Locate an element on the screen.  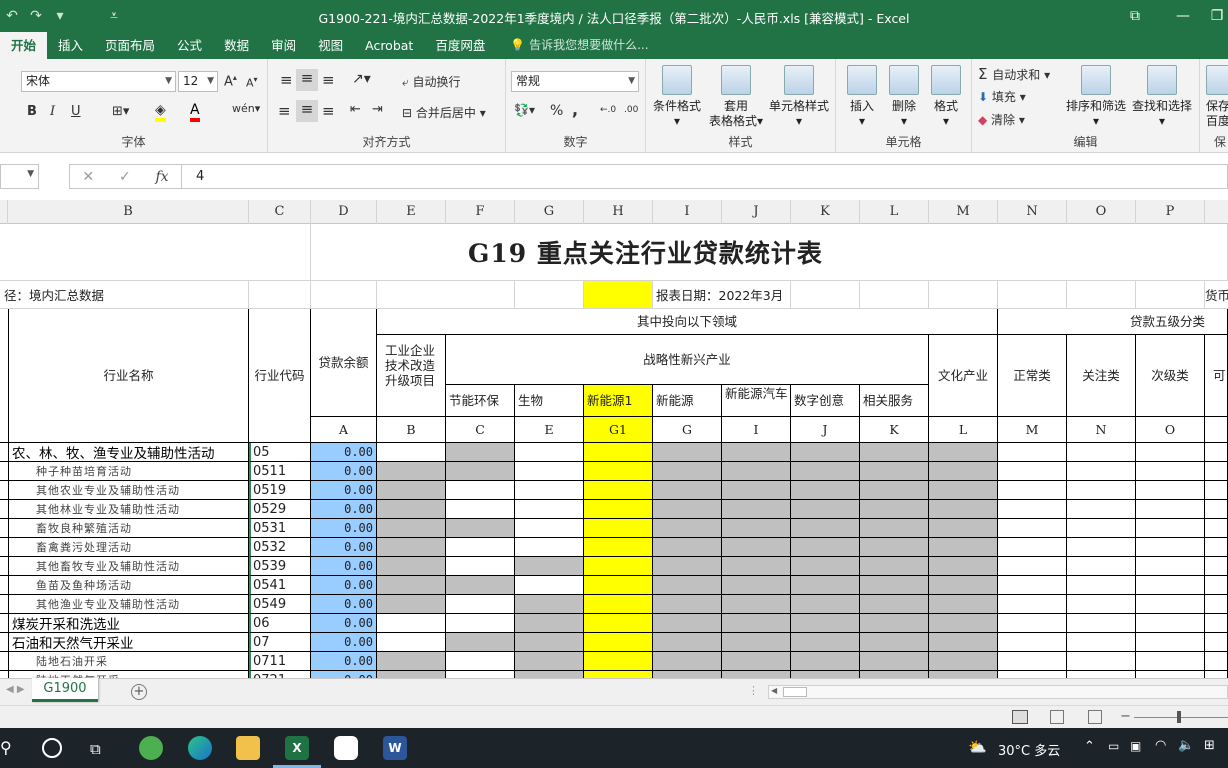
industry-name-cell: 煤炭开采和洗选业 is located at coordinates (129, 623).